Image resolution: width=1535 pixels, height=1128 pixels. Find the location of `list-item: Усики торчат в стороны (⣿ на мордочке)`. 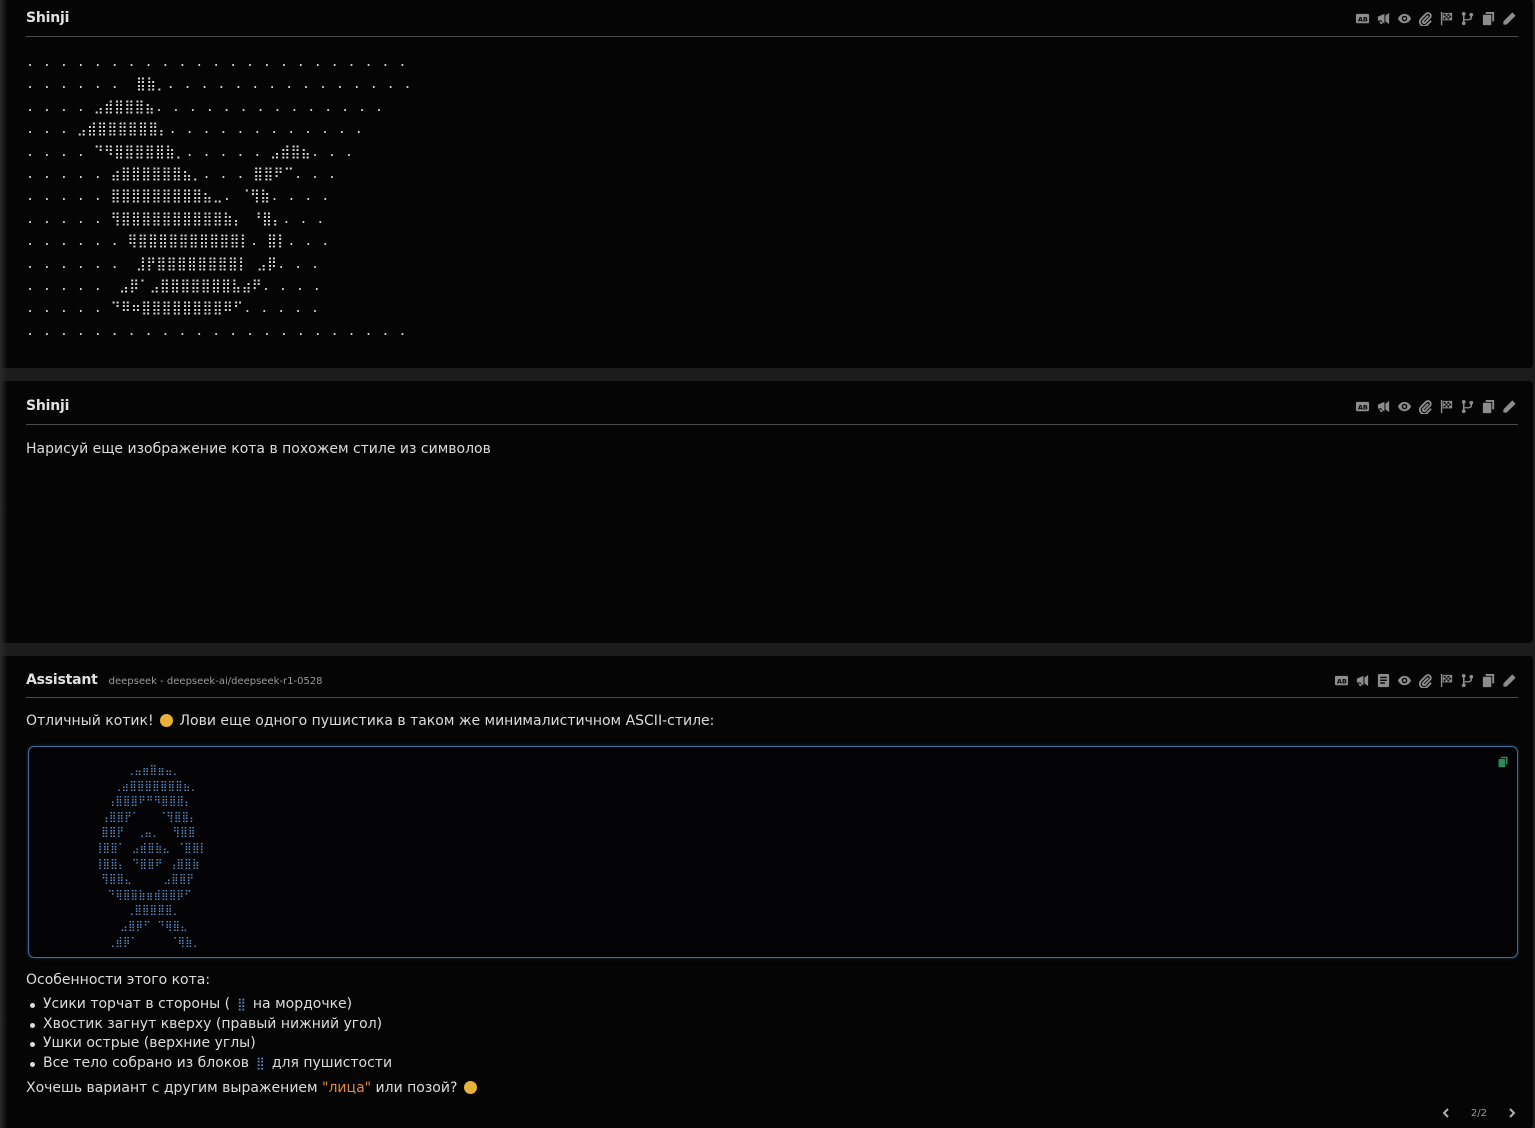

list-item: Усики торчат в стороны (⣿ на мордочке) is located at coordinates (774, 1005).